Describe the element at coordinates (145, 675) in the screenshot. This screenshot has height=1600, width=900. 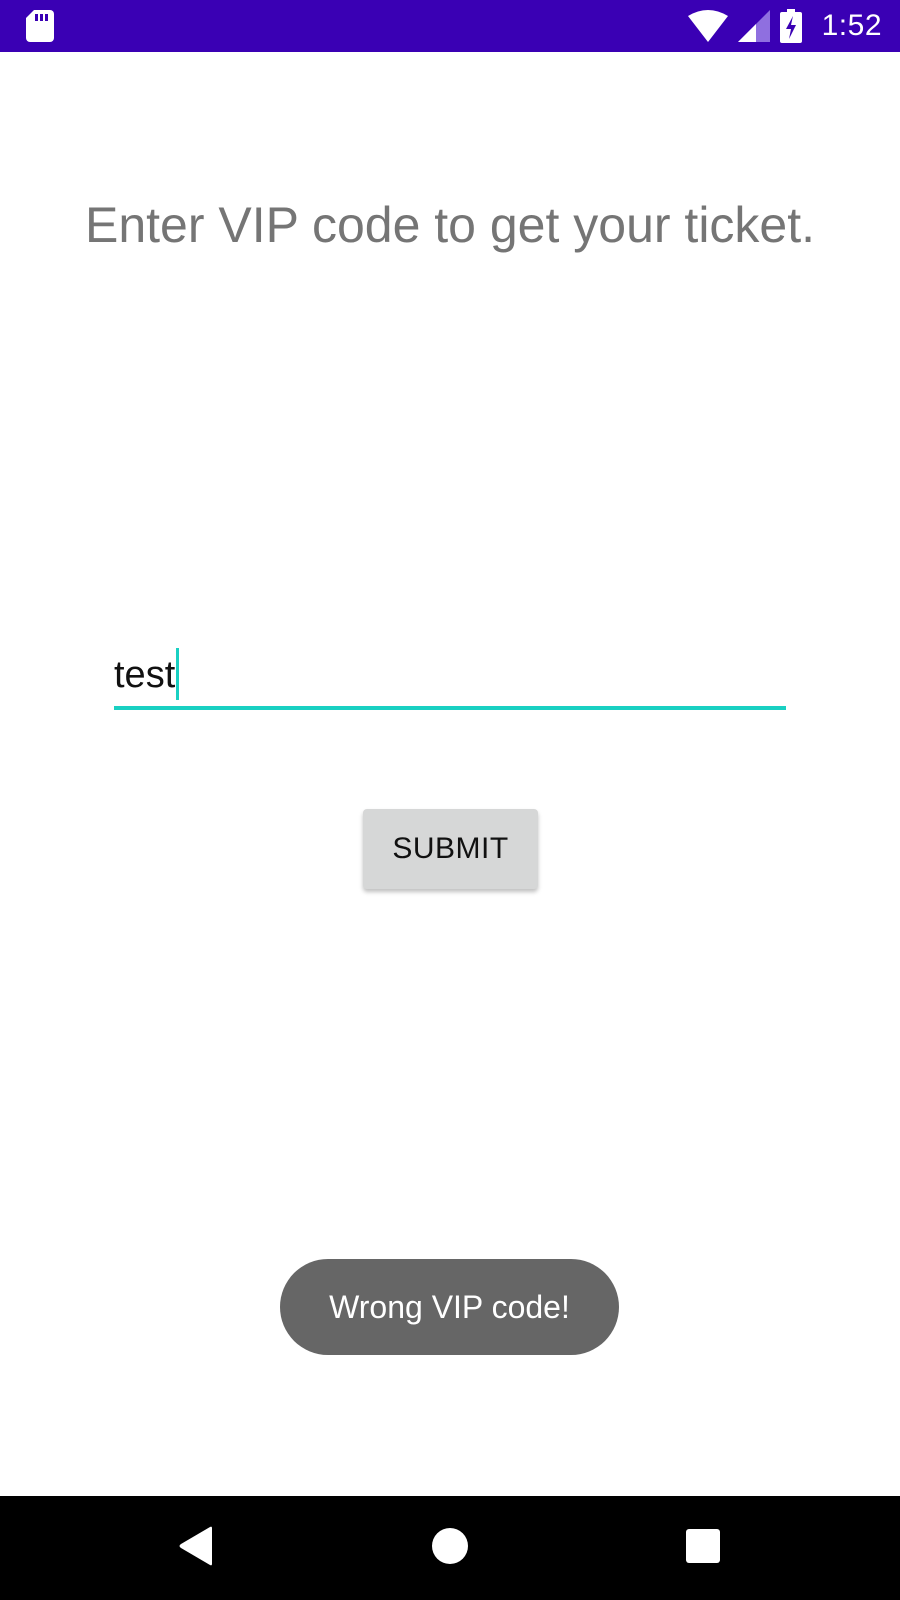
I see `vip-code-value: test` at that location.